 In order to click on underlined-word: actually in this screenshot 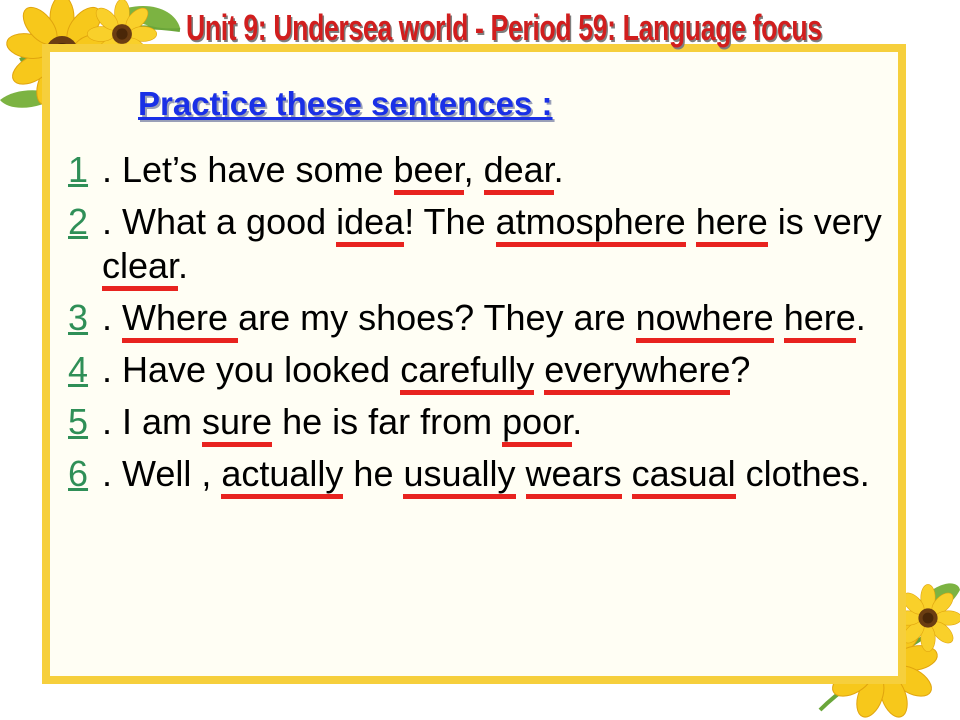, I will do `click(282, 476)`.